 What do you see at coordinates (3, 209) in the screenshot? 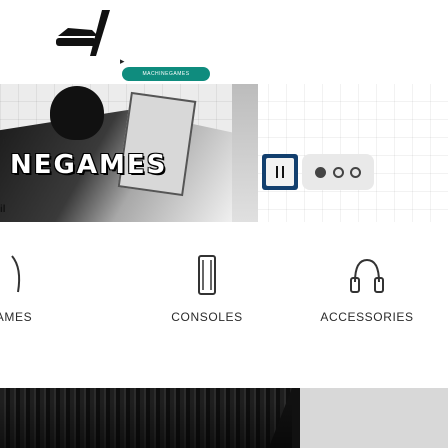
I see `banner-small-text: il` at bounding box center [3, 209].